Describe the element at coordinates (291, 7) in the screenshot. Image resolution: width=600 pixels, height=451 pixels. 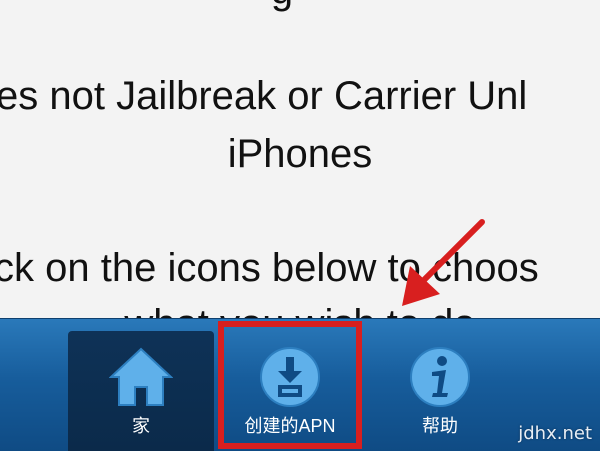
I see `text-line-top-fragment: g` at that location.